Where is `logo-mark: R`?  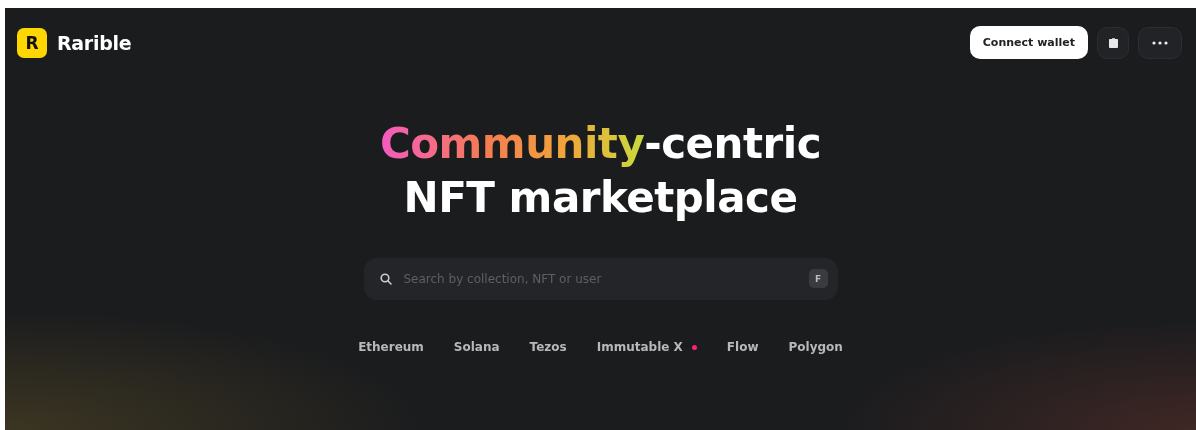 logo-mark: R is located at coordinates (32, 42).